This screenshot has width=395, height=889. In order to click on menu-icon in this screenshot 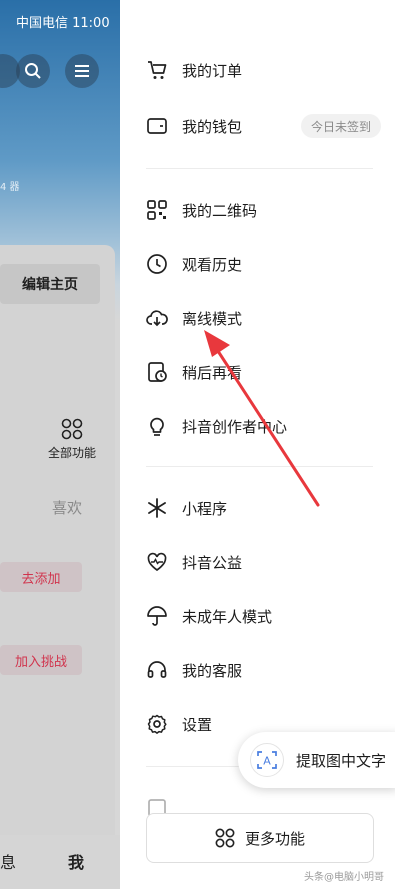, I will do `click(82, 71)`.